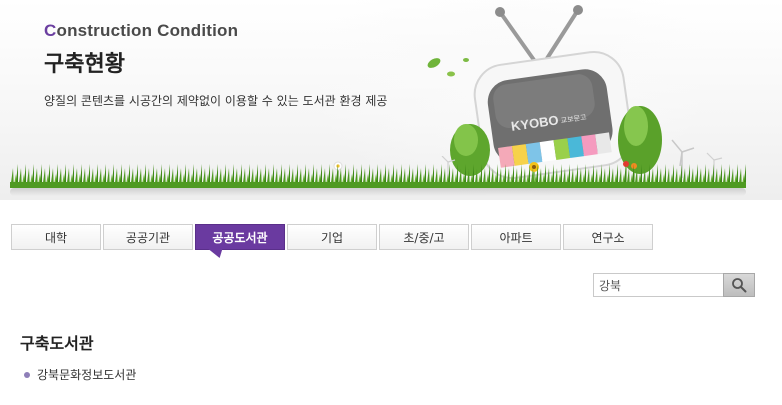 The image size is (782, 405). Describe the element at coordinates (516, 237) in the screenshot. I see `tab-apartment: 아파트` at that location.